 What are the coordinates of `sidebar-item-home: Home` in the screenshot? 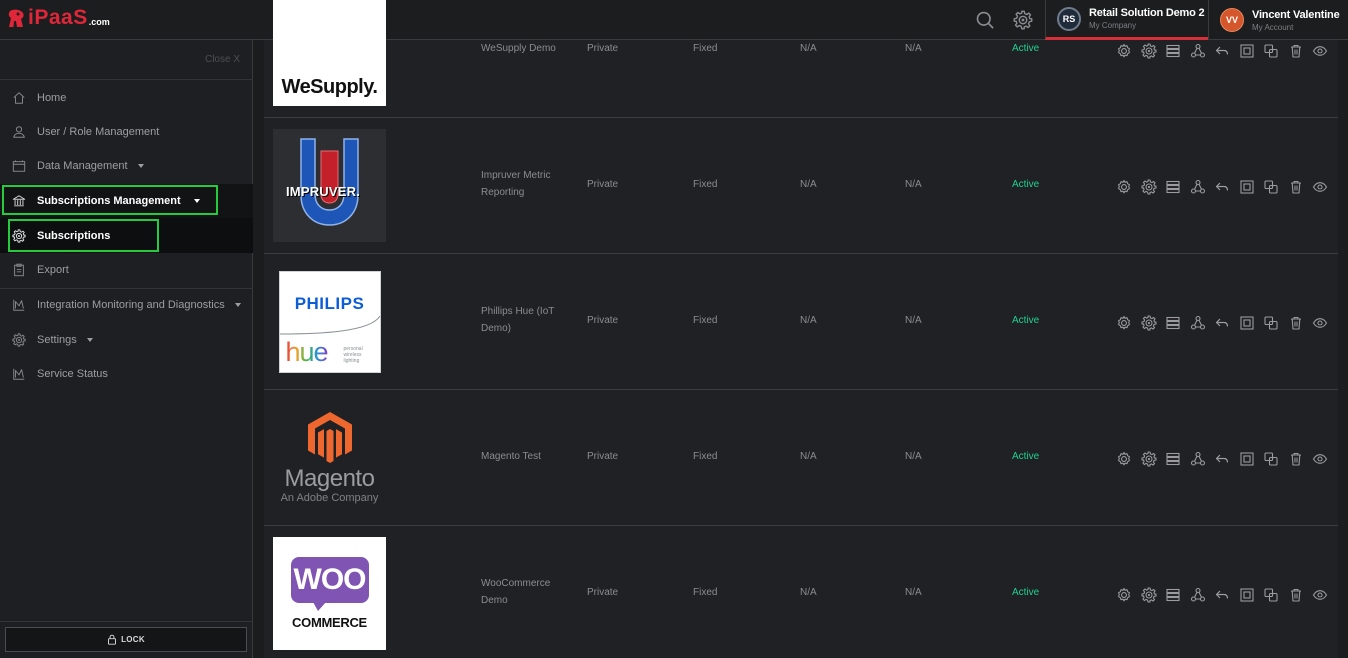 It's located at (126, 98).